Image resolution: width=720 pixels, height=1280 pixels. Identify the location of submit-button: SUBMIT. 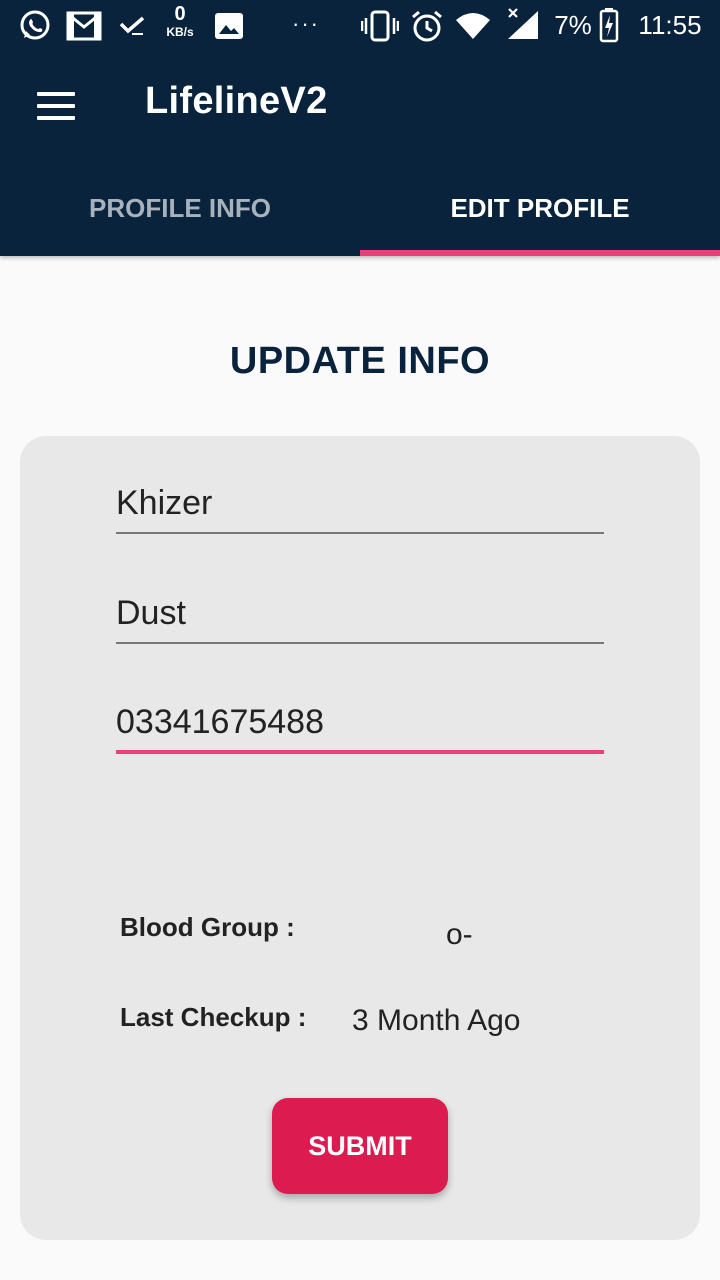
(360, 1146).